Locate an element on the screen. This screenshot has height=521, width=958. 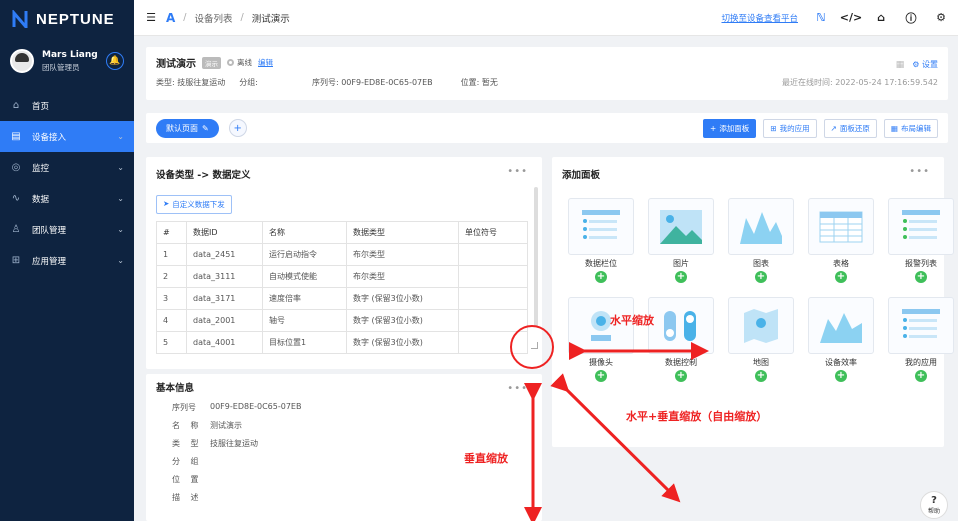
horizontal-resize-label: 水平缩放 is located at coordinates (632, 320).